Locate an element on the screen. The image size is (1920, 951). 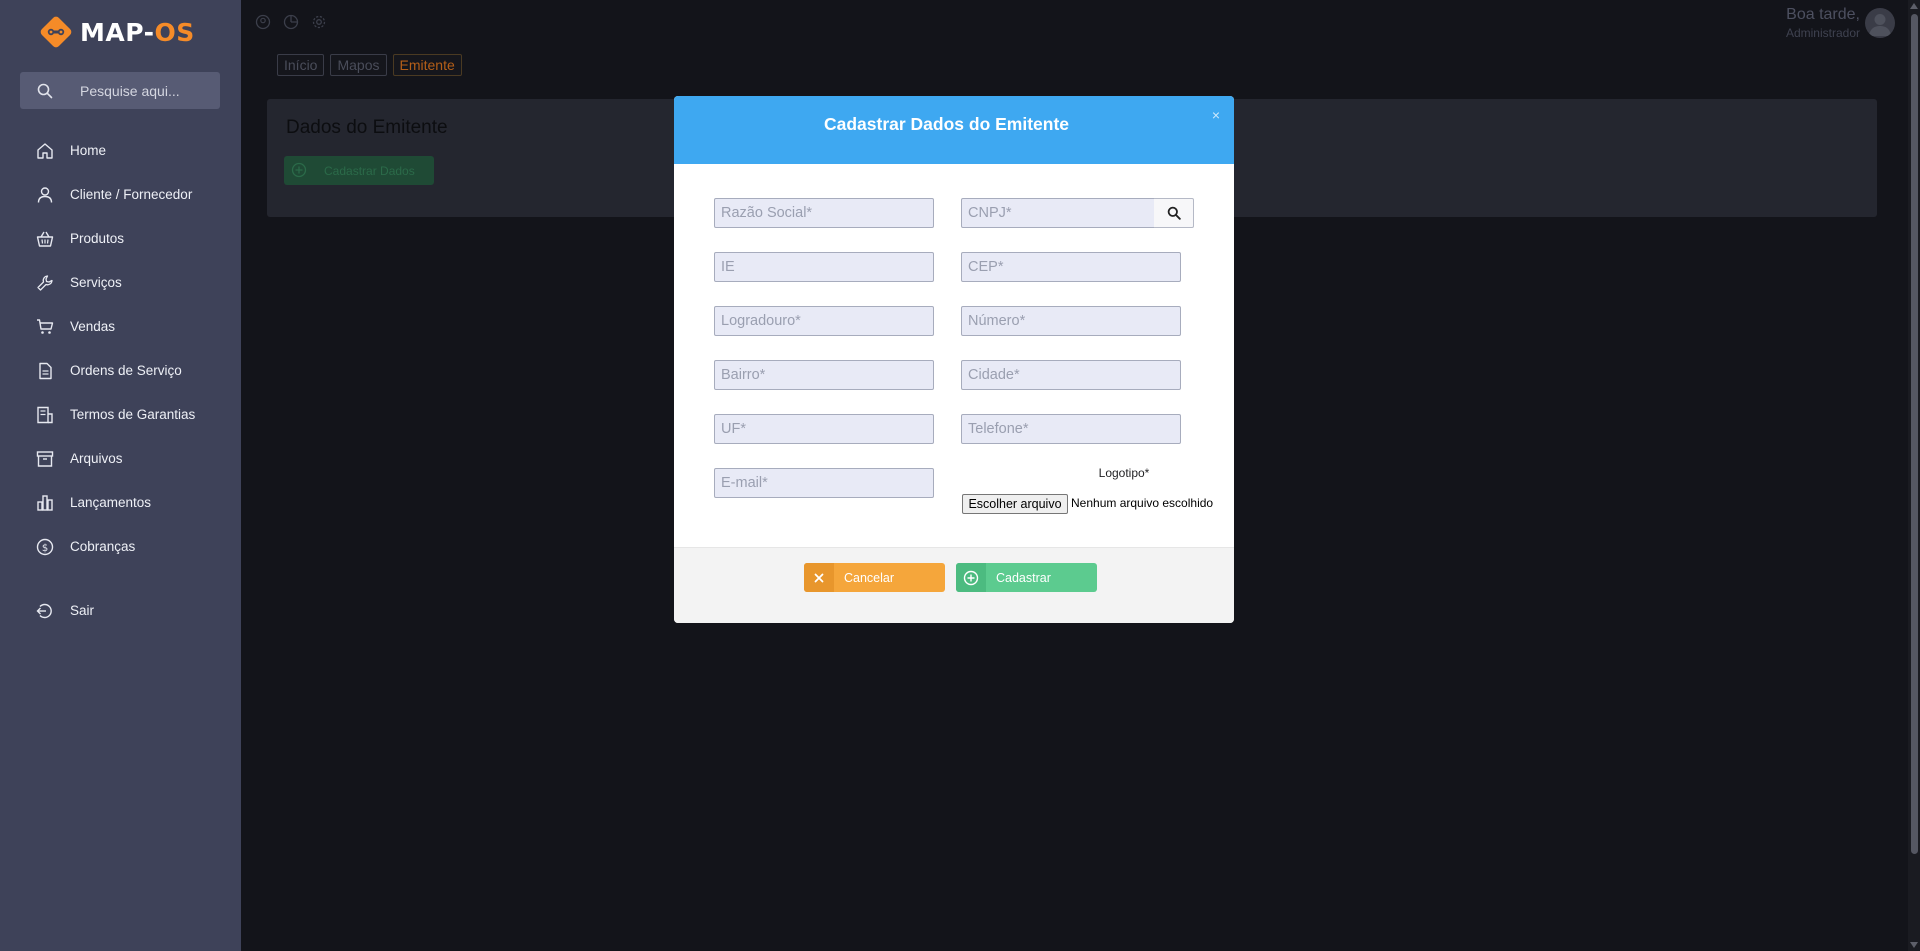
numero-field is located at coordinates (1071, 321).